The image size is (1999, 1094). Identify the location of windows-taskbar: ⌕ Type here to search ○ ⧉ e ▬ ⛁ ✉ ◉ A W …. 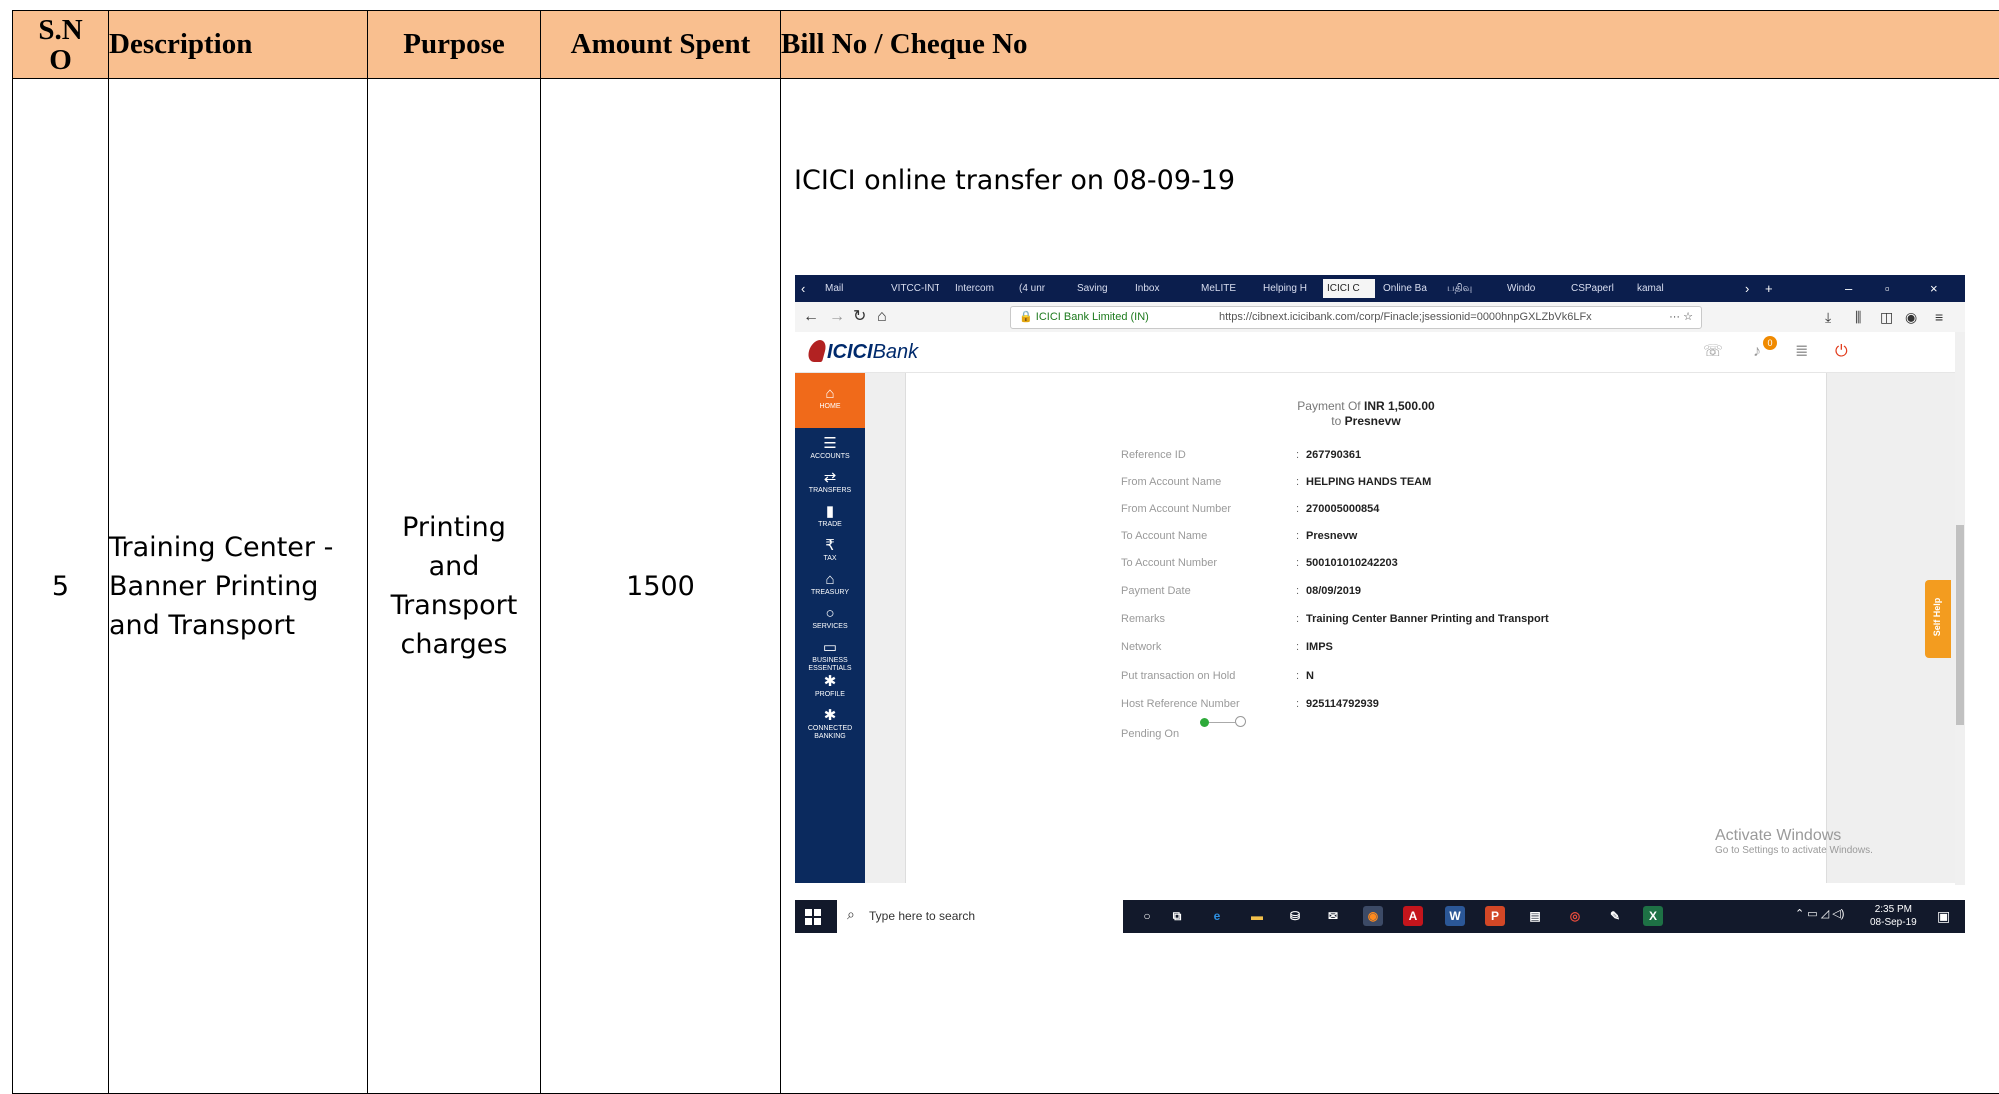
(1380, 916).